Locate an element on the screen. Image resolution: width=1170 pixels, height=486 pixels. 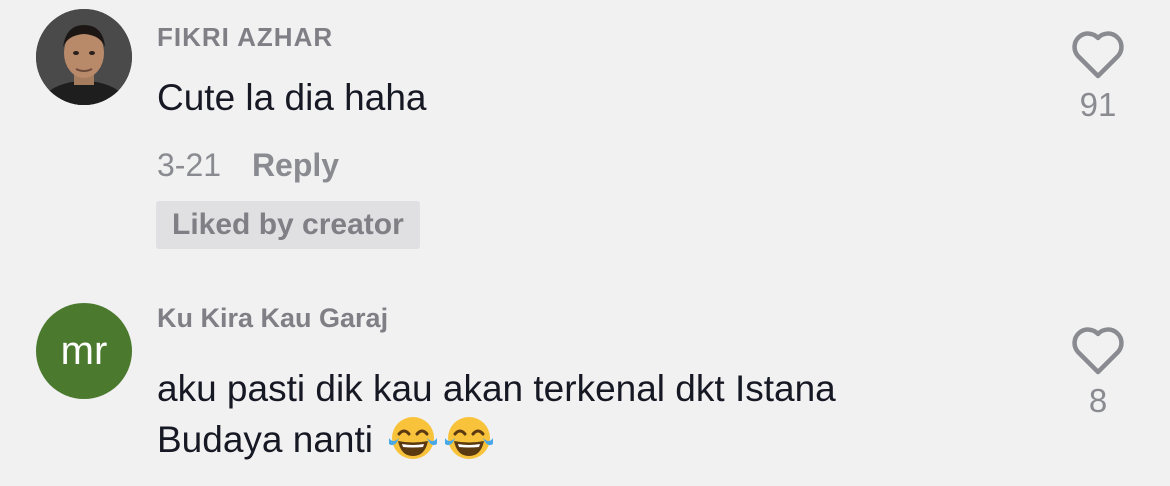
like-button: 91 is located at coordinates (1098, 77).